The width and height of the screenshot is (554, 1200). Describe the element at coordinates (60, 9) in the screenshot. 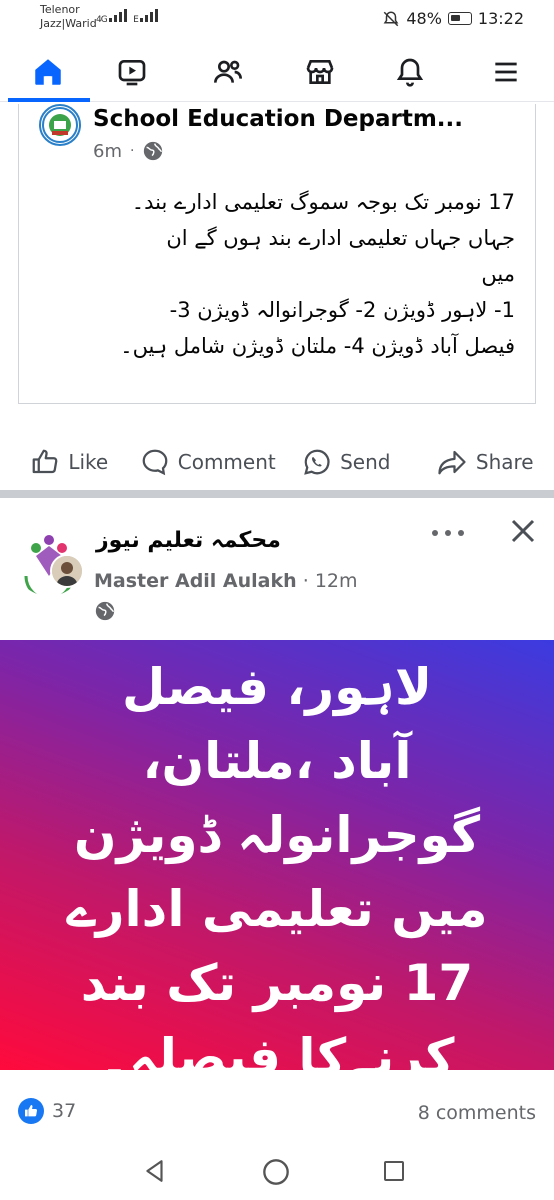

I see `carrier-1: Telenor` at that location.